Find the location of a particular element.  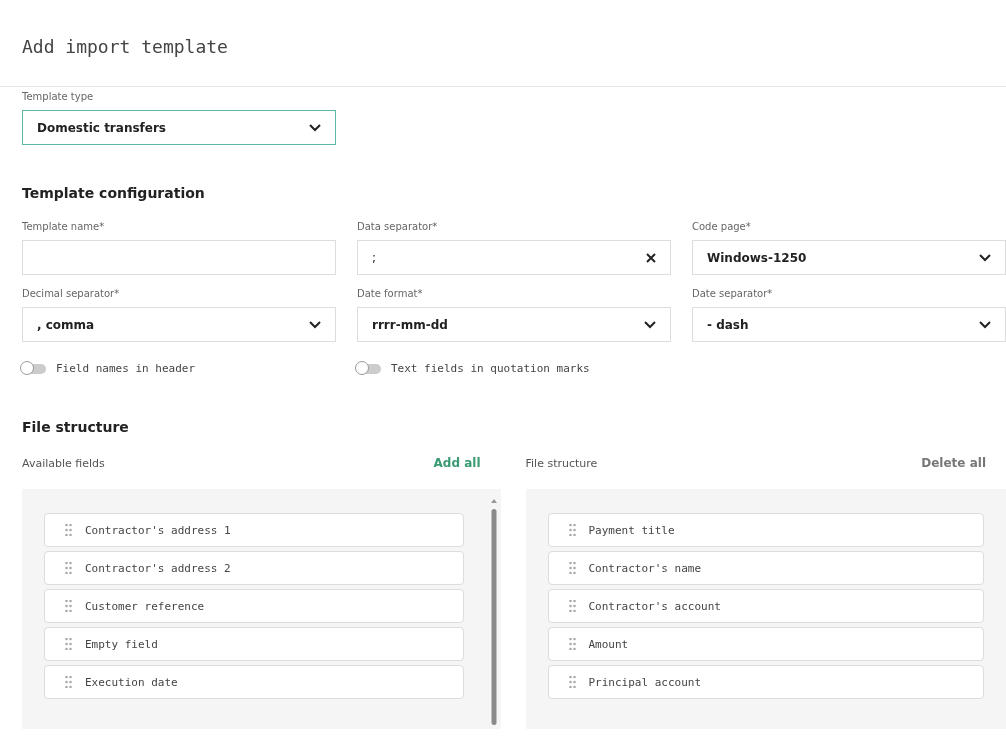

select-field: - dash is located at coordinates (849, 324).